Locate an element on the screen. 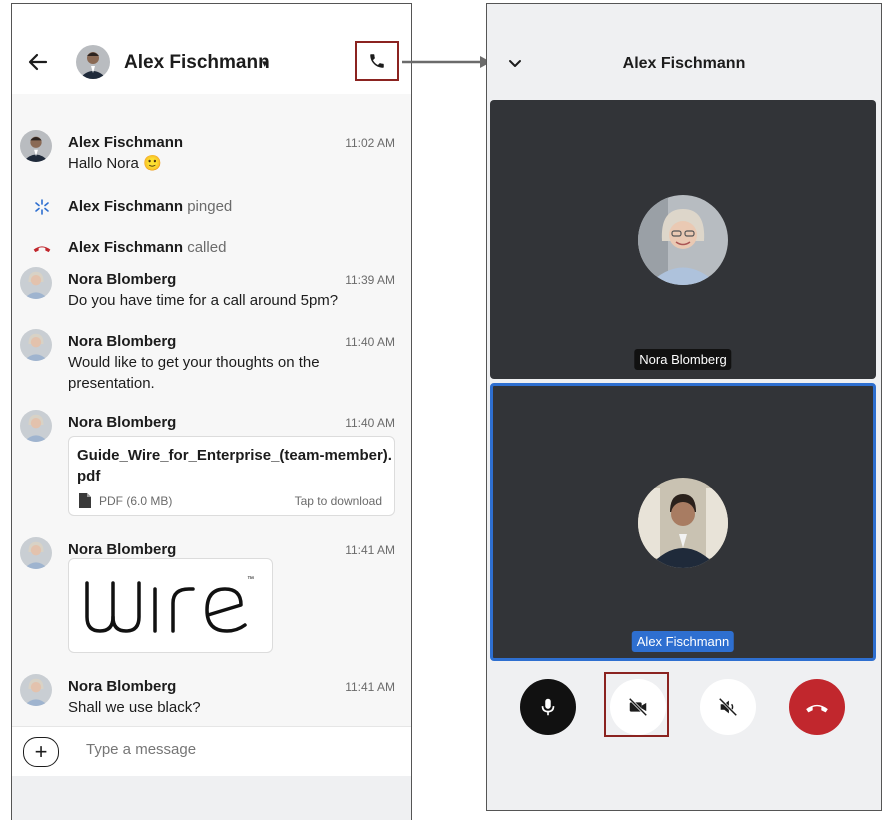 Image resolution: width=882 pixels, height=820 pixels. participant-name-label: Nora Blomberg is located at coordinates (683, 359).